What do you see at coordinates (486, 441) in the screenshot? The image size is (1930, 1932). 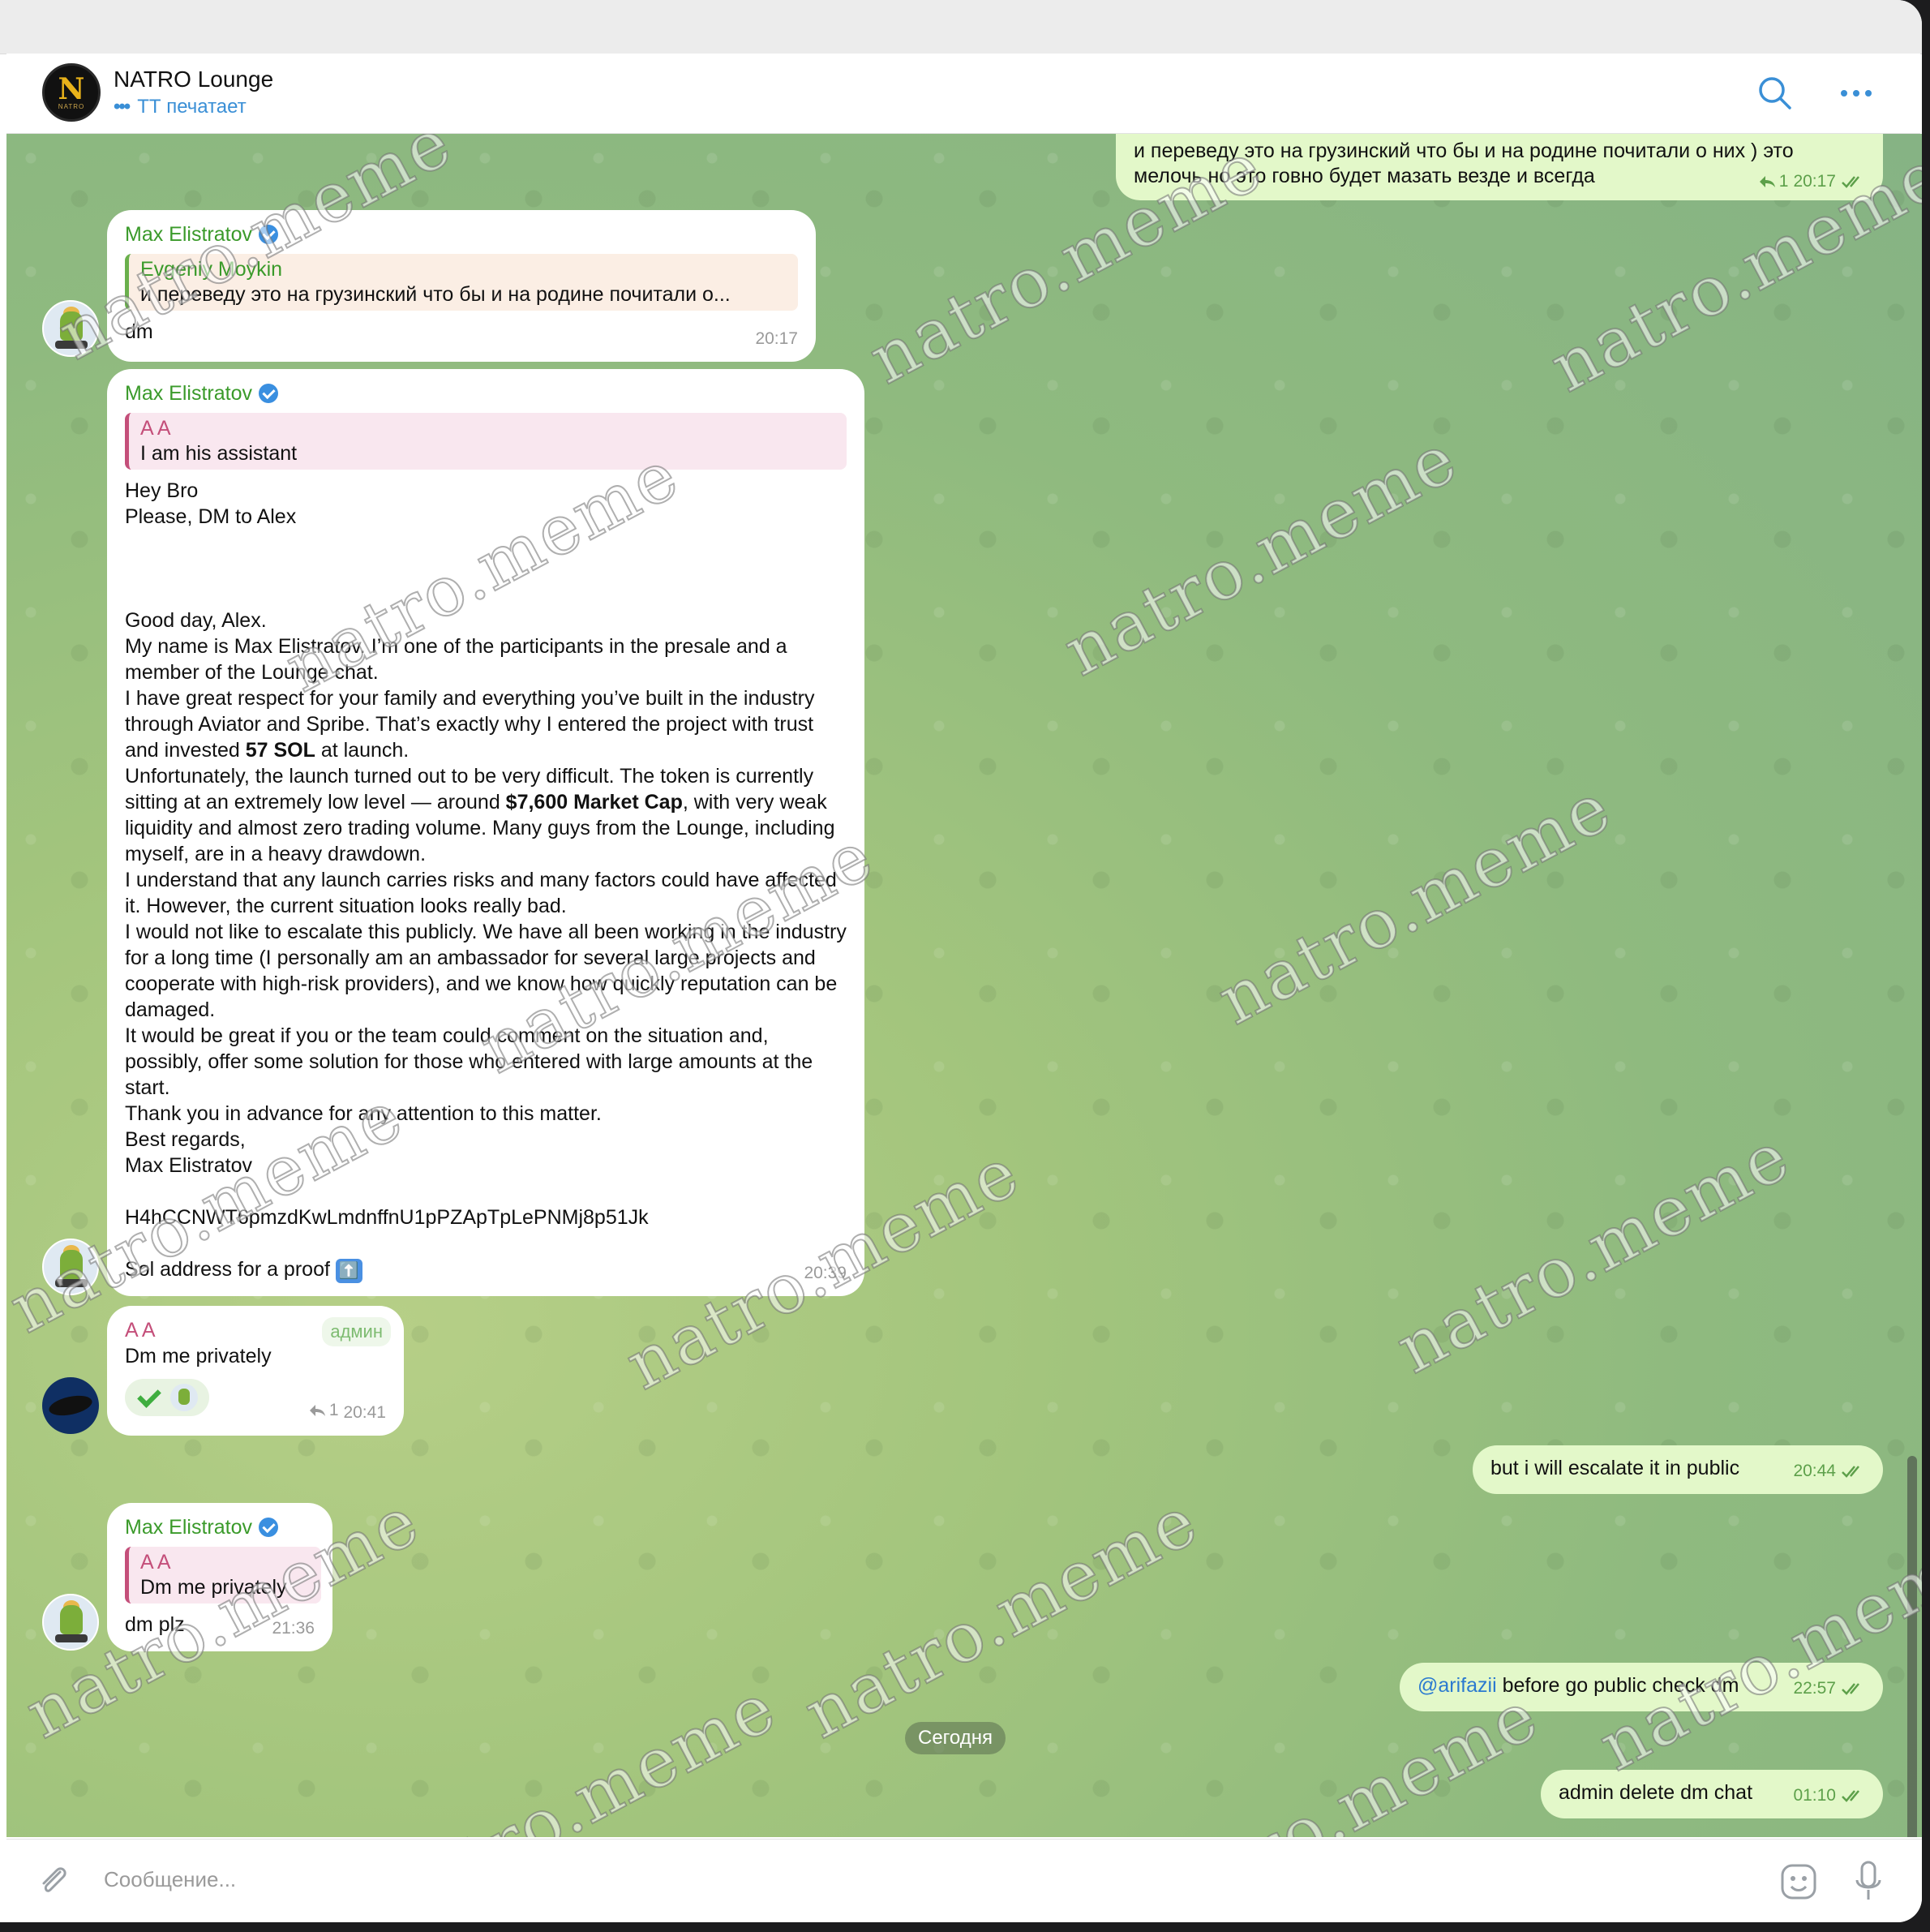 I see `reply-quote: A A I am his assistant` at bounding box center [486, 441].